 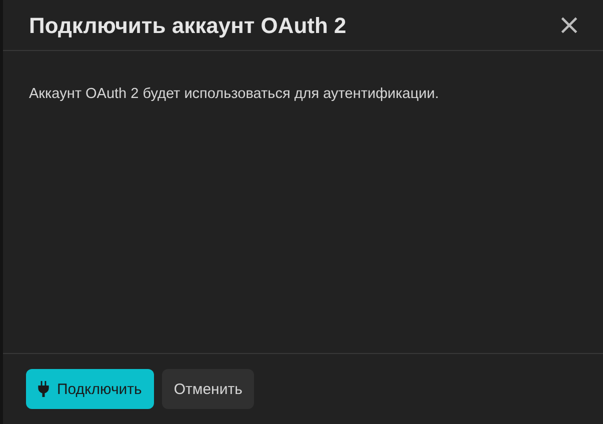 I want to click on dialog-title: Подключить аккаунт OAuth 2, so click(x=187, y=26).